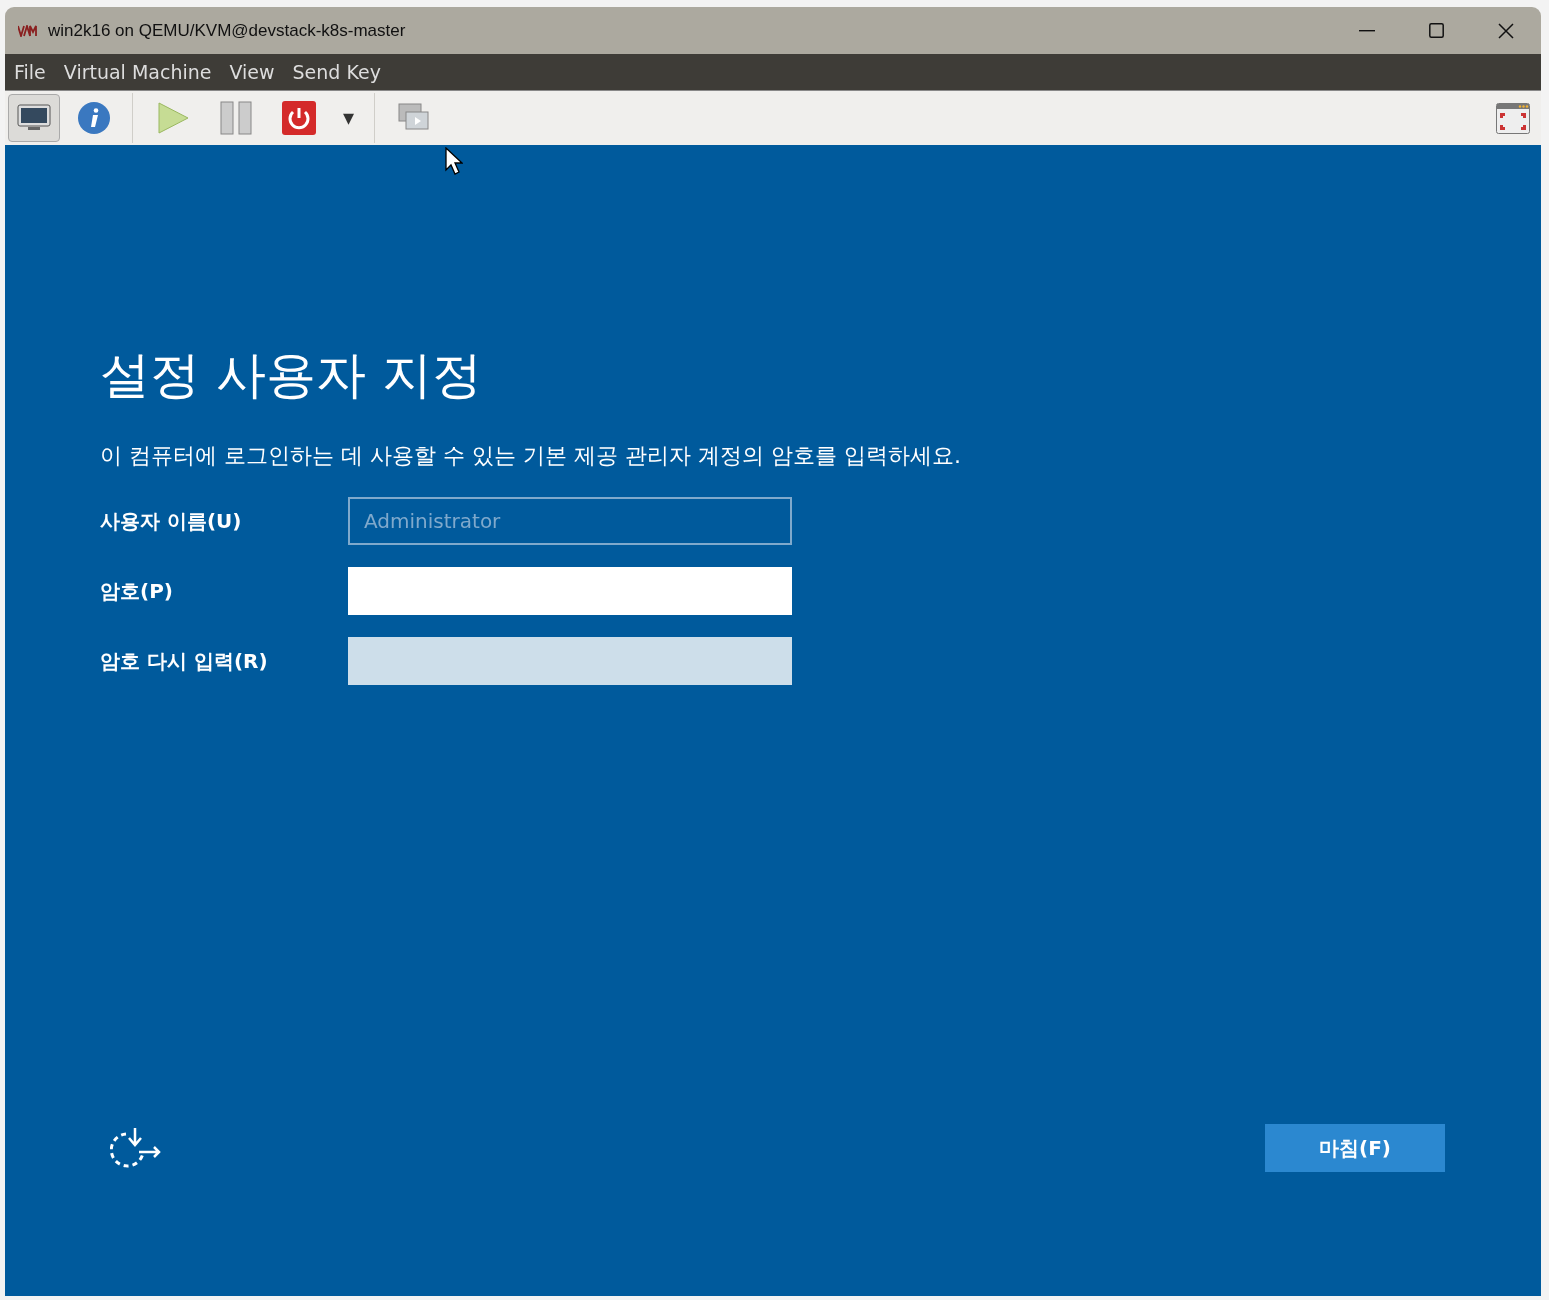  I want to click on monitor-icon, so click(34, 118).